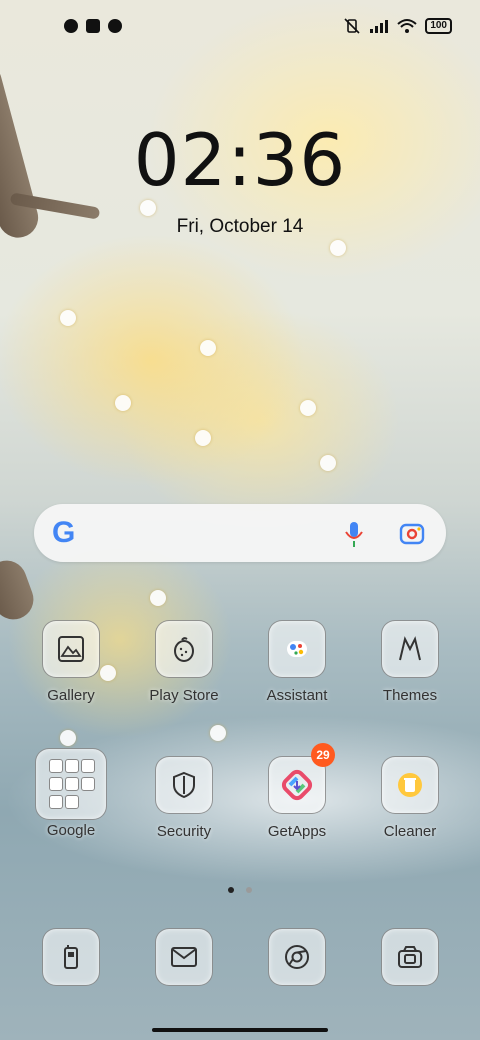 The width and height of the screenshot is (480, 1040). What do you see at coordinates (297, 695) in the screenshot?
I see `app-label: Assistant` at bounding box center [297, 695].